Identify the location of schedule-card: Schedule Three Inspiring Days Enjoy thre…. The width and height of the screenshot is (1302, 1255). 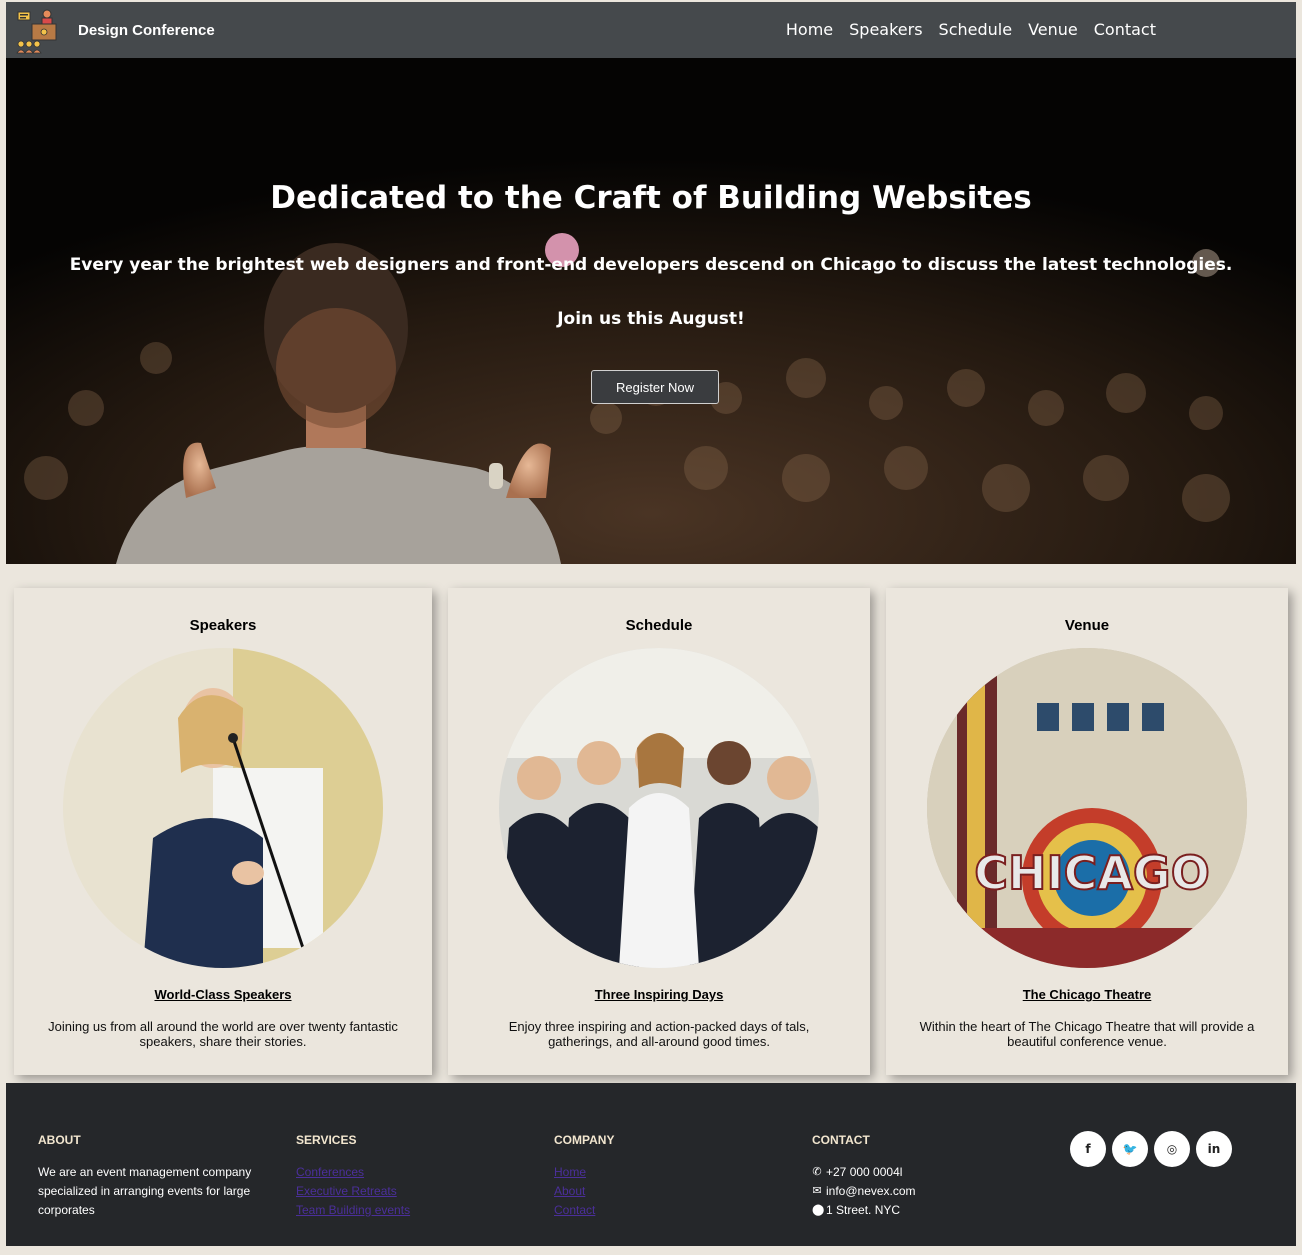
(659, 831).